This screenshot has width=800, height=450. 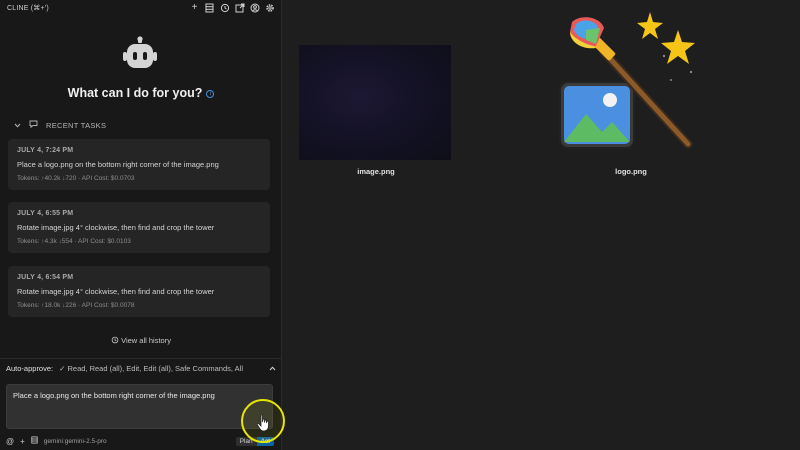 I want to click on account-icon, so click(x=254, y=7).